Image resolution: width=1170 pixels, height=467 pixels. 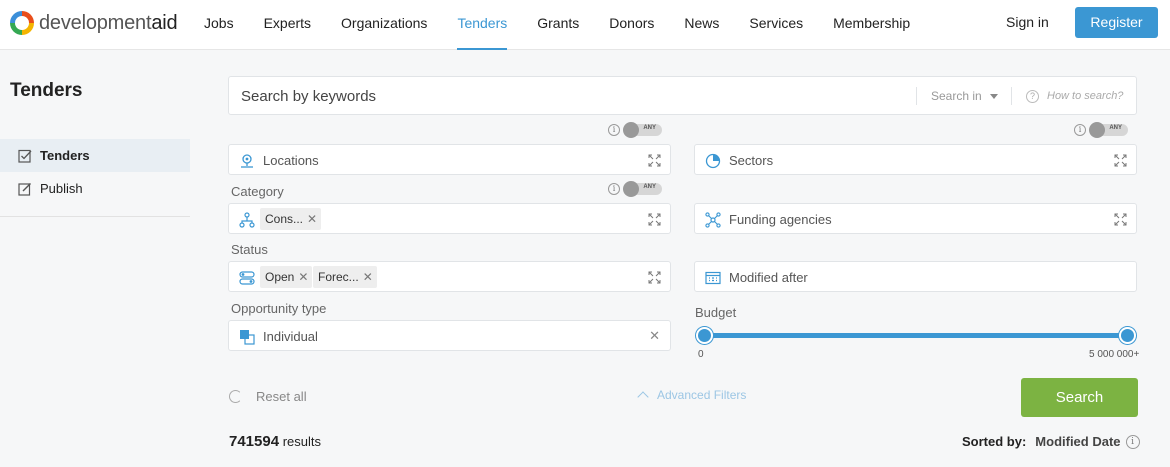 What do you see at coordinates (643, 397) in the screenshot?
I see `chevron-up-icon` at bounding box center [643, 397].